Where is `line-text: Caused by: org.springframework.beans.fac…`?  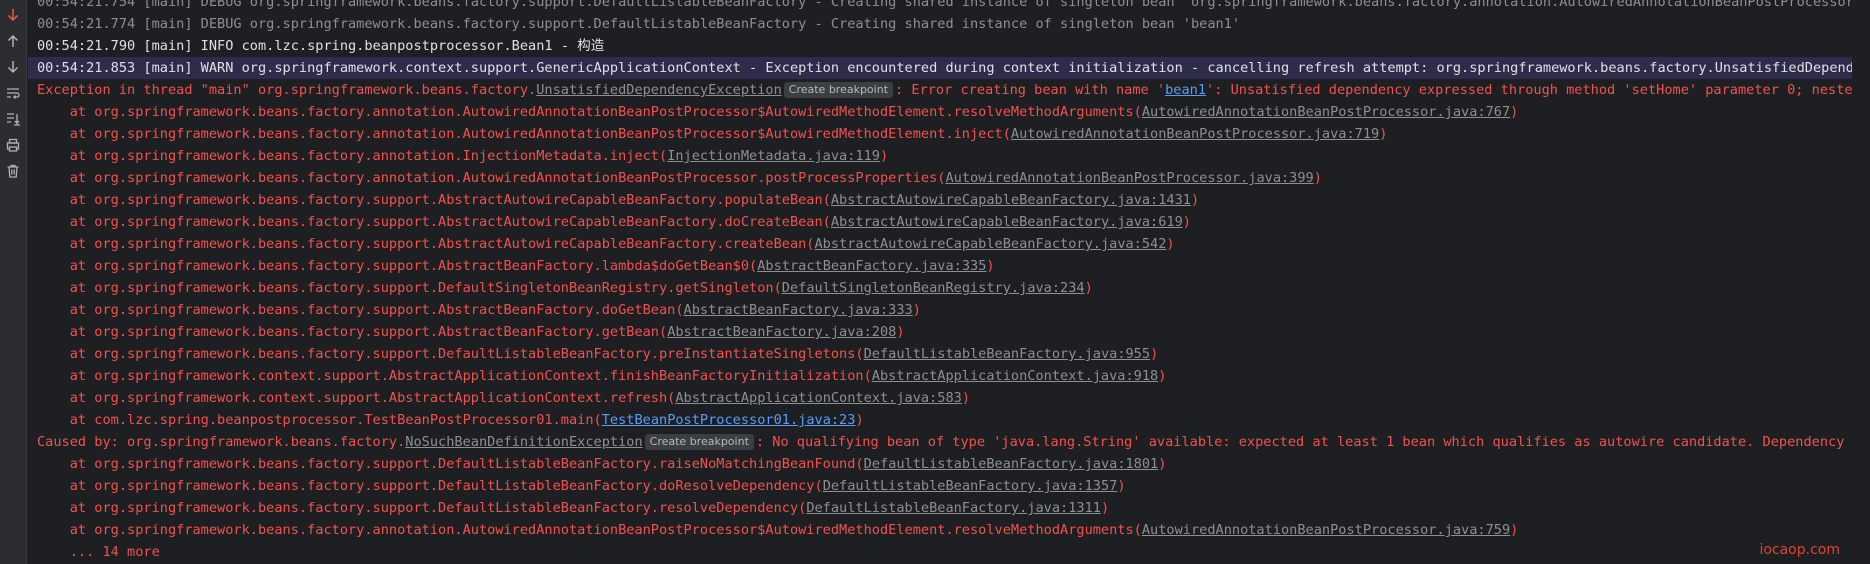
line-text: Caused by: org.springframework.beans.fac… is located at coordinates (221, 442).